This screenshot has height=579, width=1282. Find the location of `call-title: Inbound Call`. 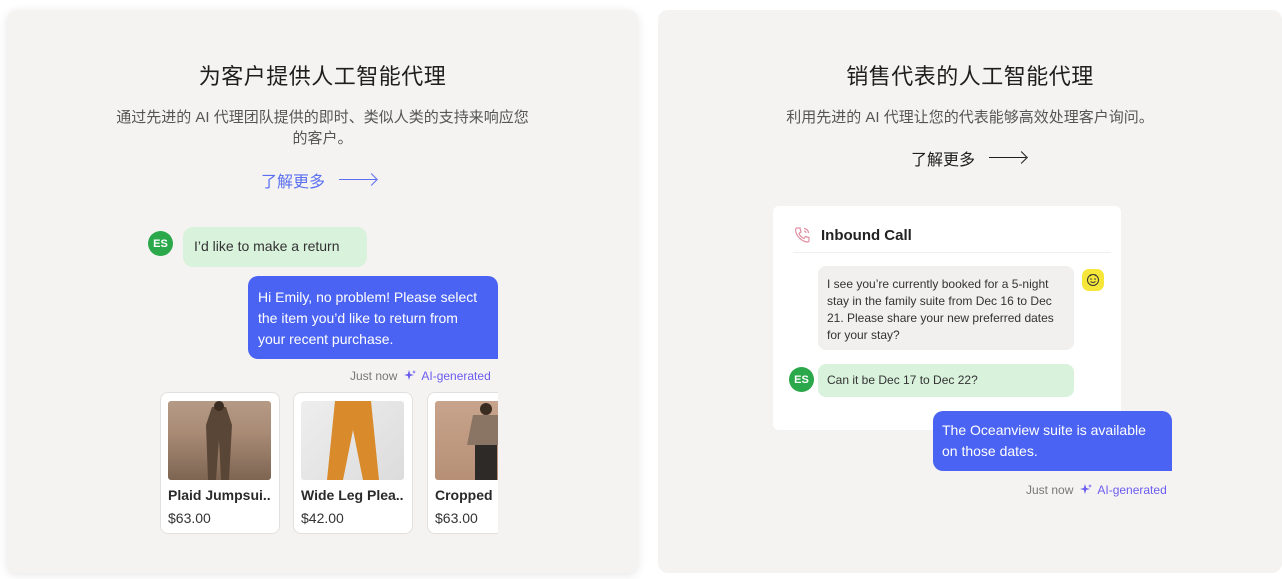

call-title: Inbound Call is located at coordinates (866, 235).